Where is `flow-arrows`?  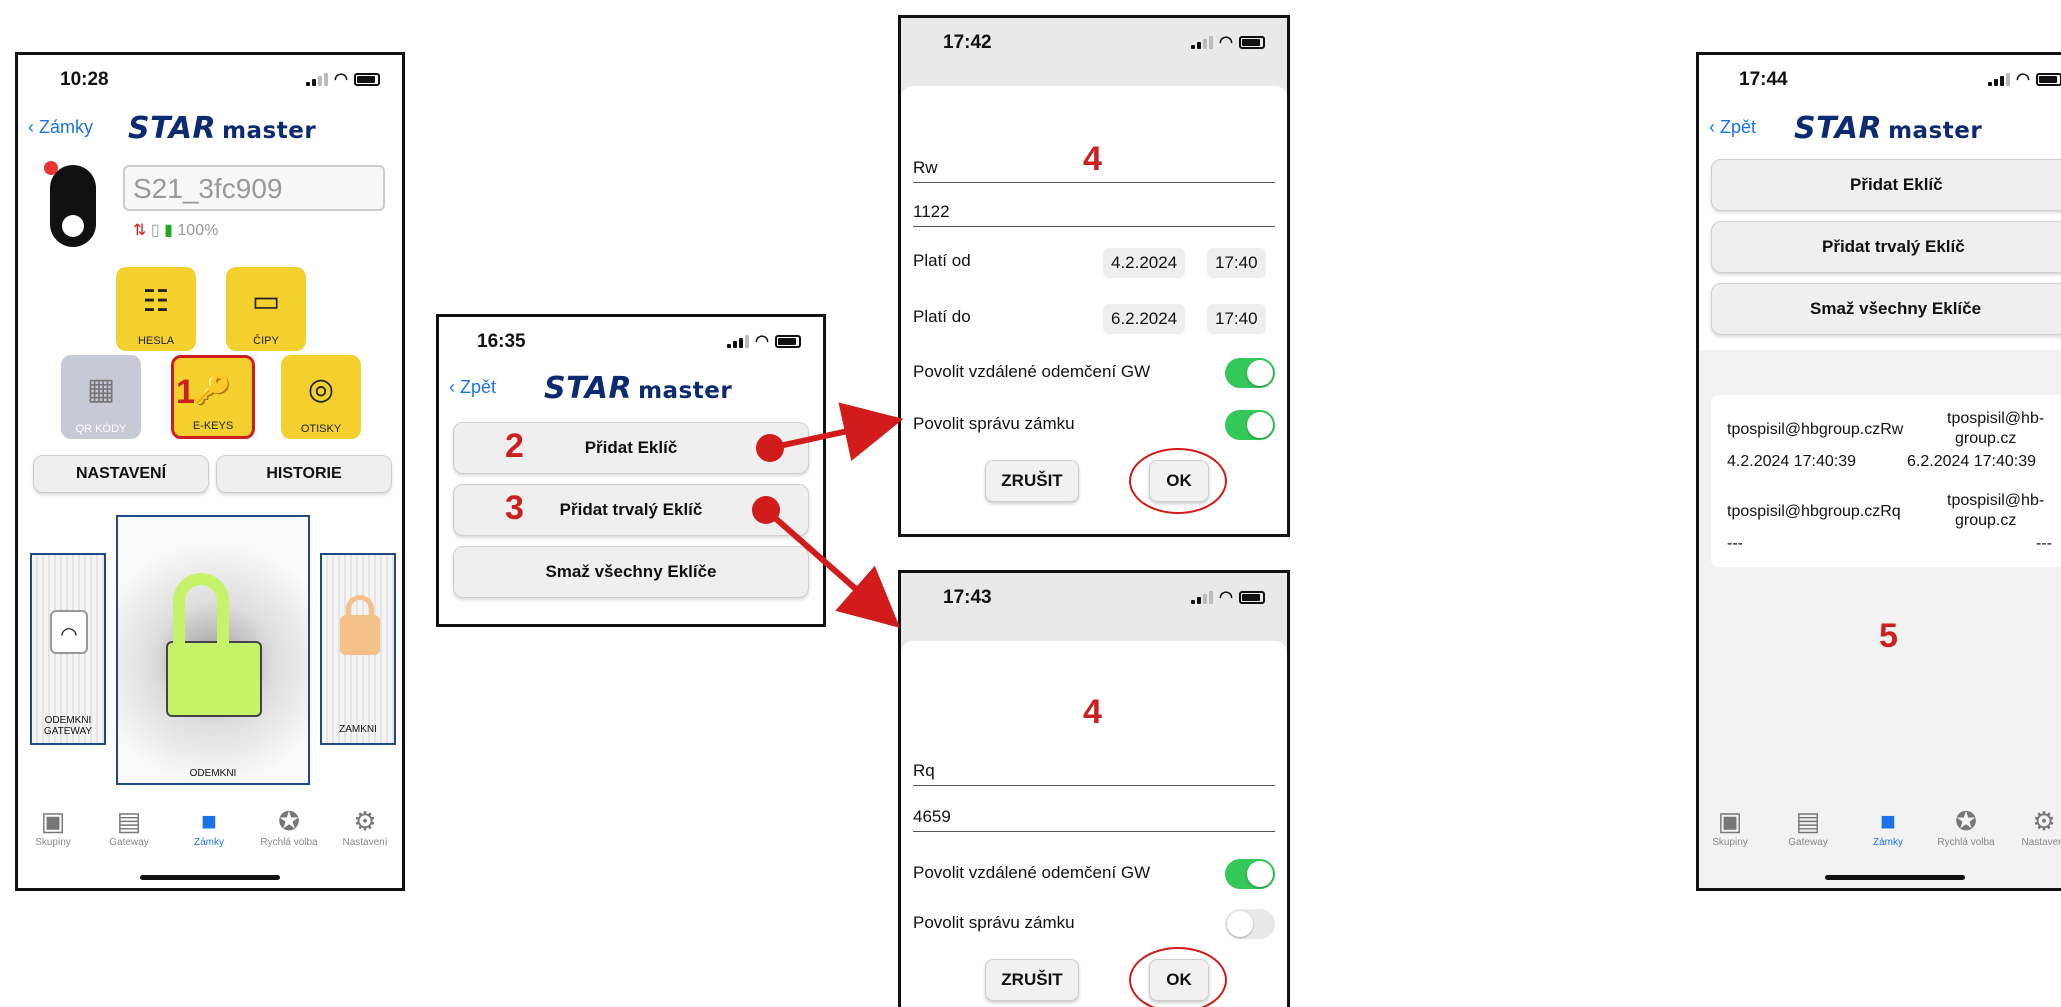
flow-arrows is located at coordinates (828, 515).